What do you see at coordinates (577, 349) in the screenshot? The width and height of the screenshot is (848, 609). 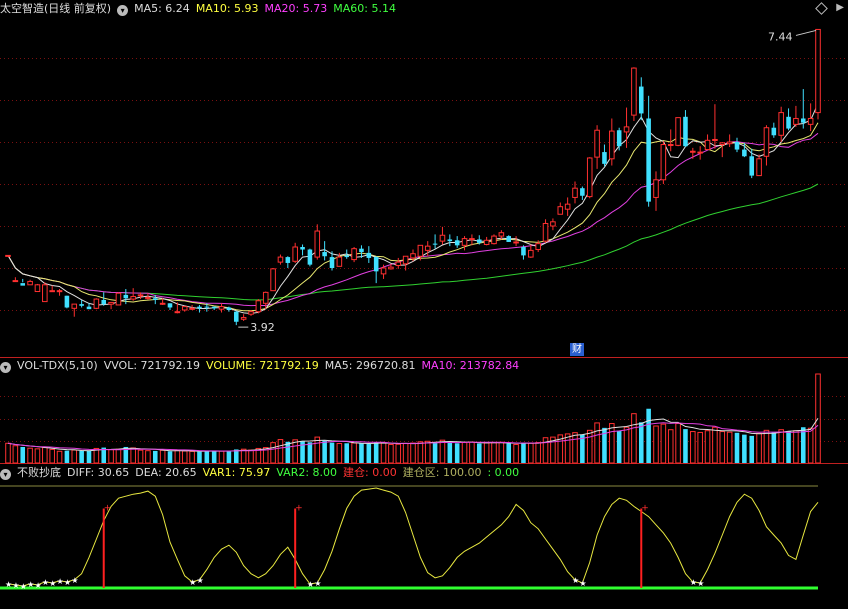 I see `finance-badge: 财` at bounding box center [577, 349].